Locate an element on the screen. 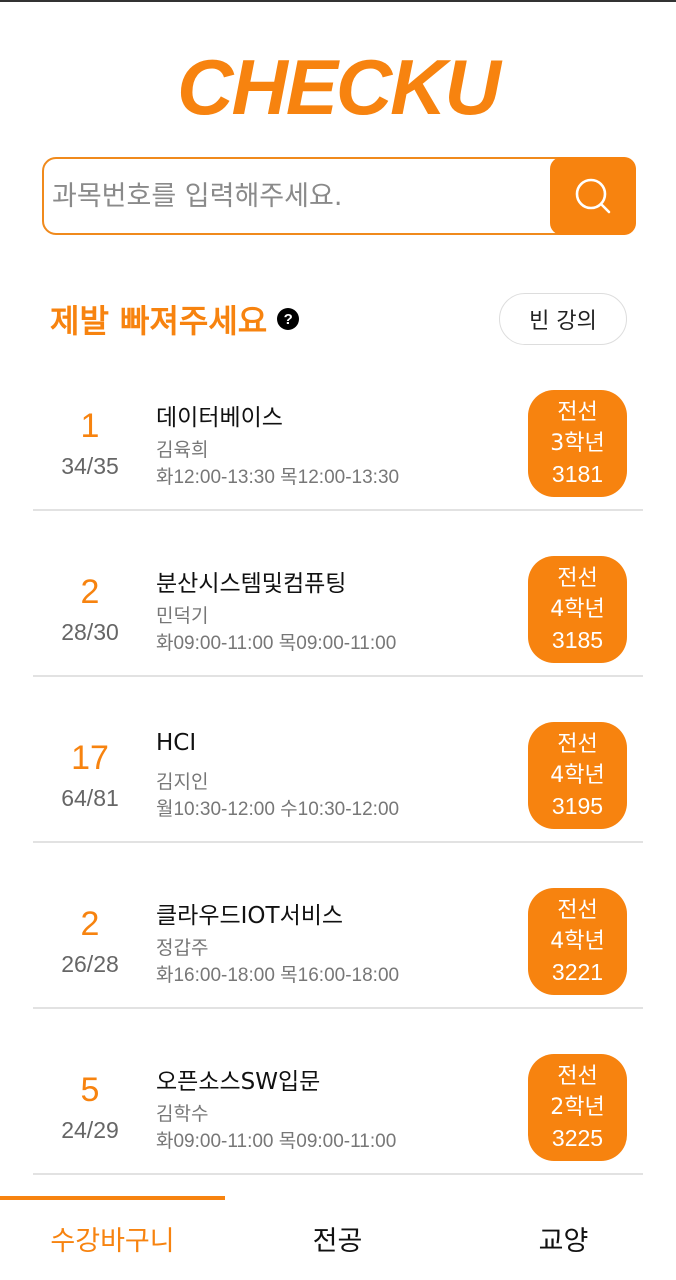 The height and width of the screenshot is (1280, 676). professor-name: 김육희 is located at coordinates (182, 450).